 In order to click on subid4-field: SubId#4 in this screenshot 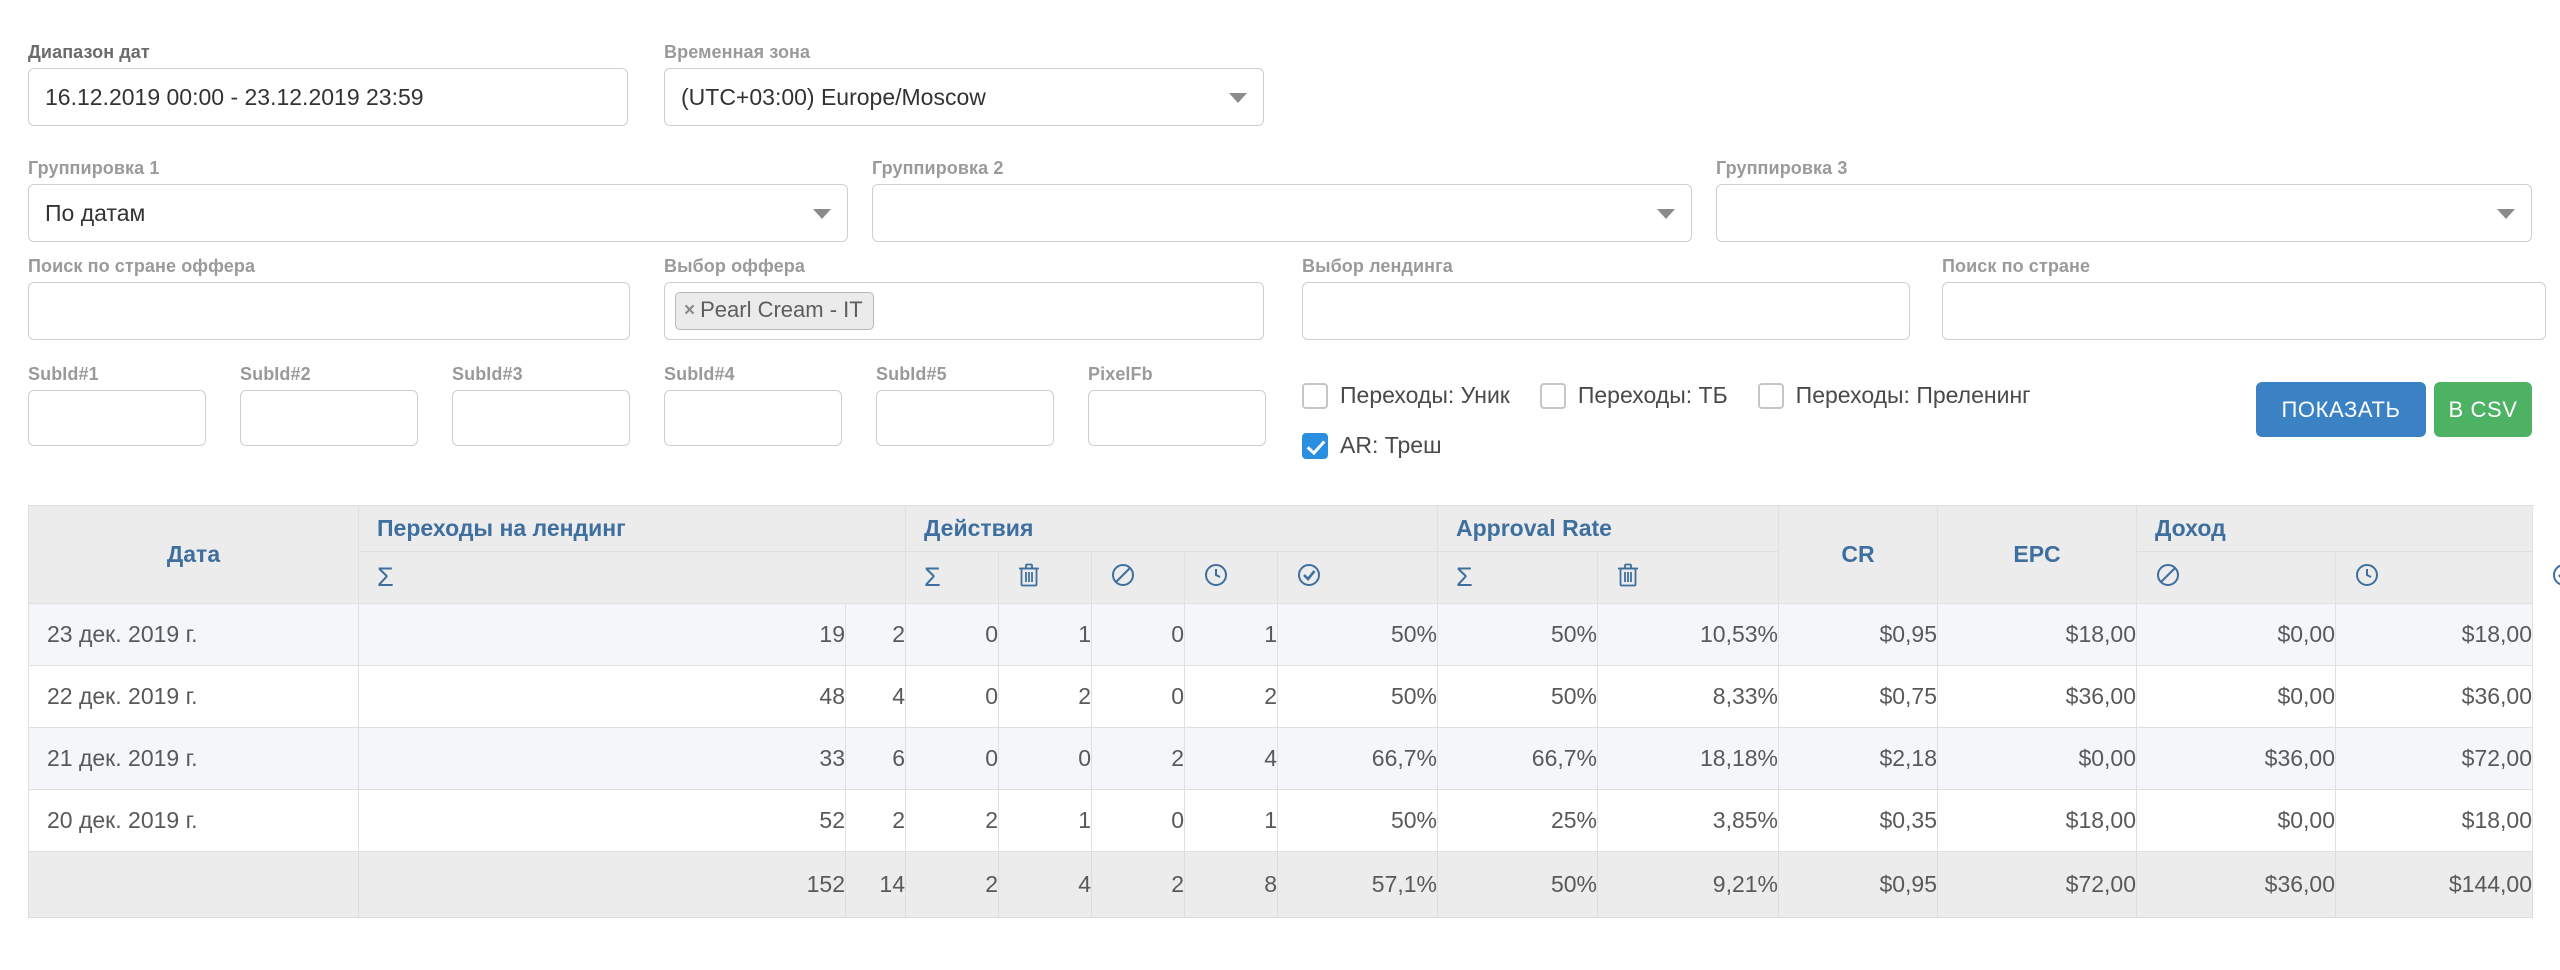, I will do `click(753, 405)`.